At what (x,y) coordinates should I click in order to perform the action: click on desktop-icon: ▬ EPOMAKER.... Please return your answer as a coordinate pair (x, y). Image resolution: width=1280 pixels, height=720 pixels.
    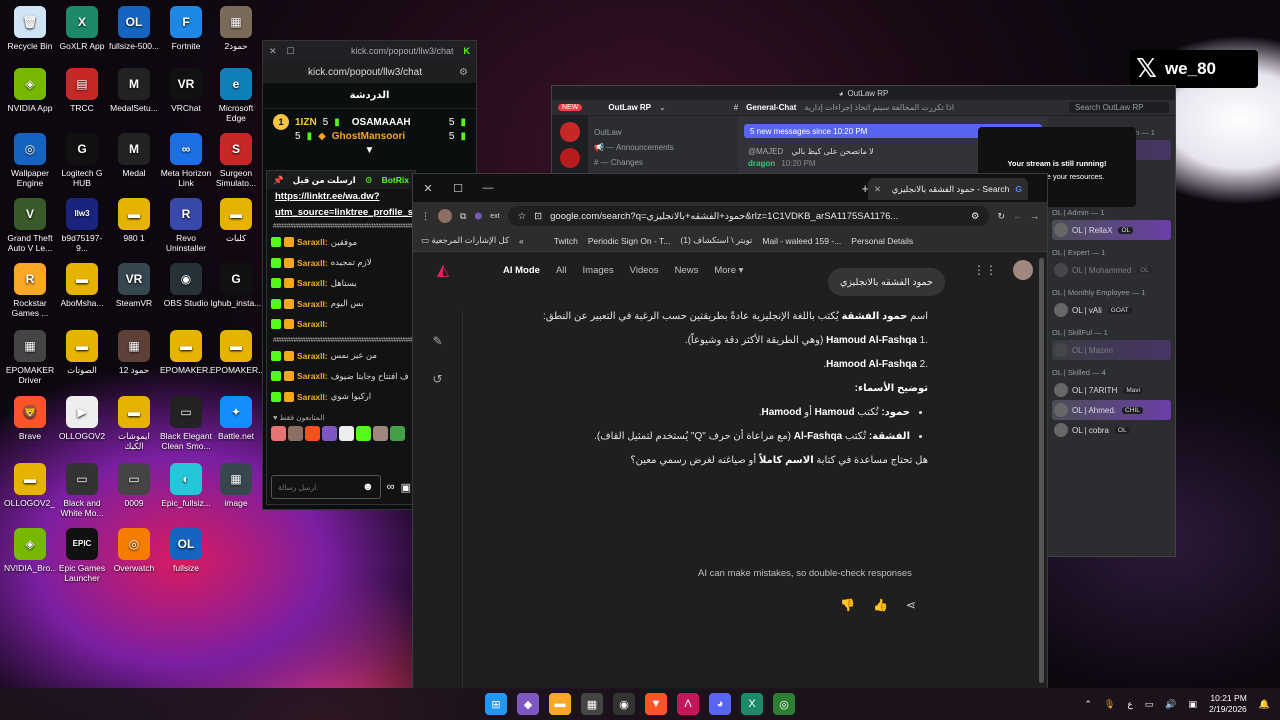
    Looking at the image, I should click on (186, 352).